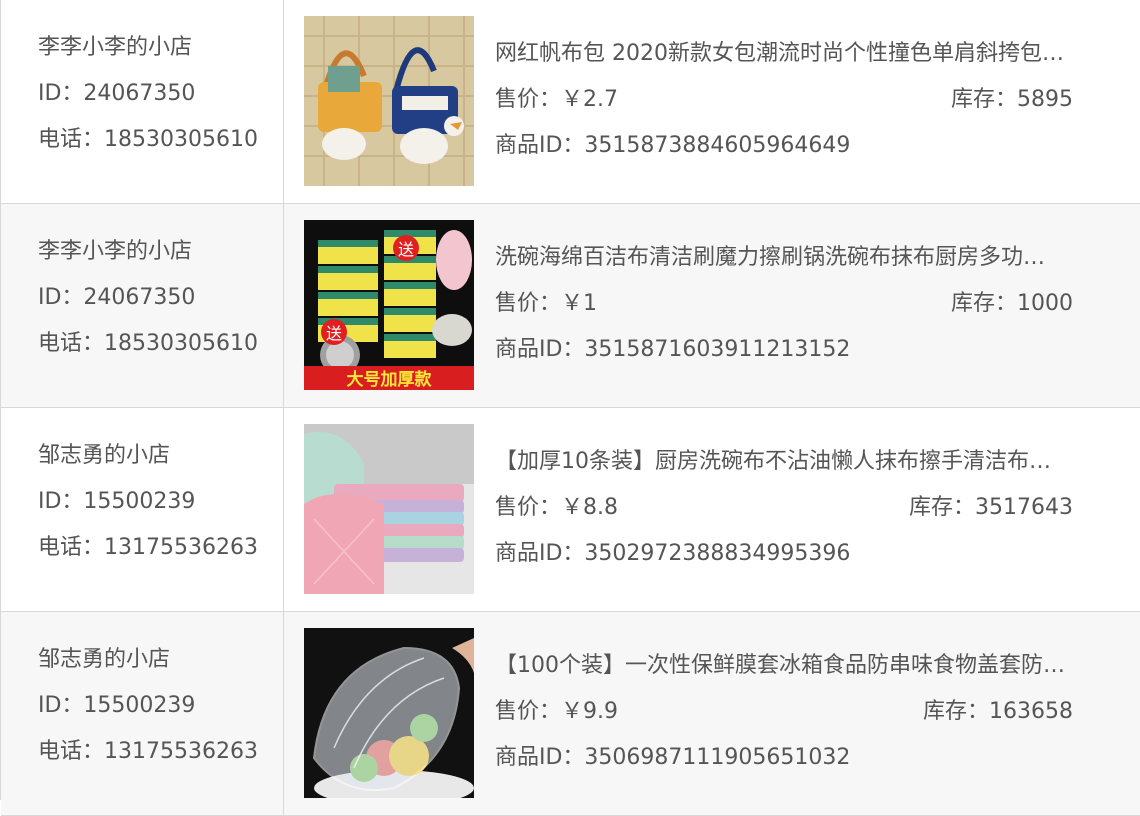  Describe the element at coordinates (389, 305) in the screenshot. I see `product-image: 送 送 大号加厚款` at that location.